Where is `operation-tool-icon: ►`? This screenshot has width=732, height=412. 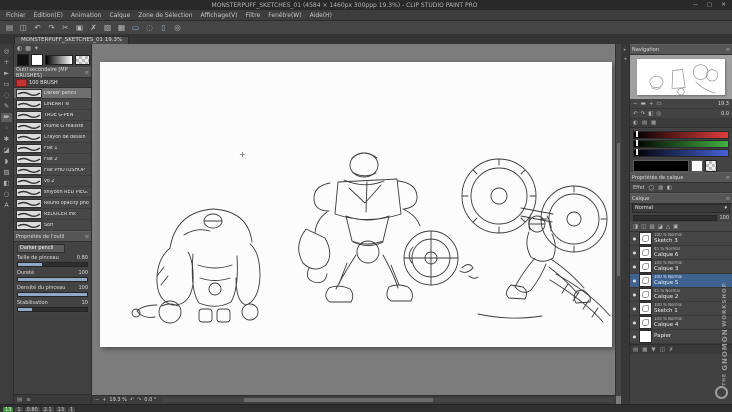
operation-tool-icon: ► is located at coordinates (6, 73).